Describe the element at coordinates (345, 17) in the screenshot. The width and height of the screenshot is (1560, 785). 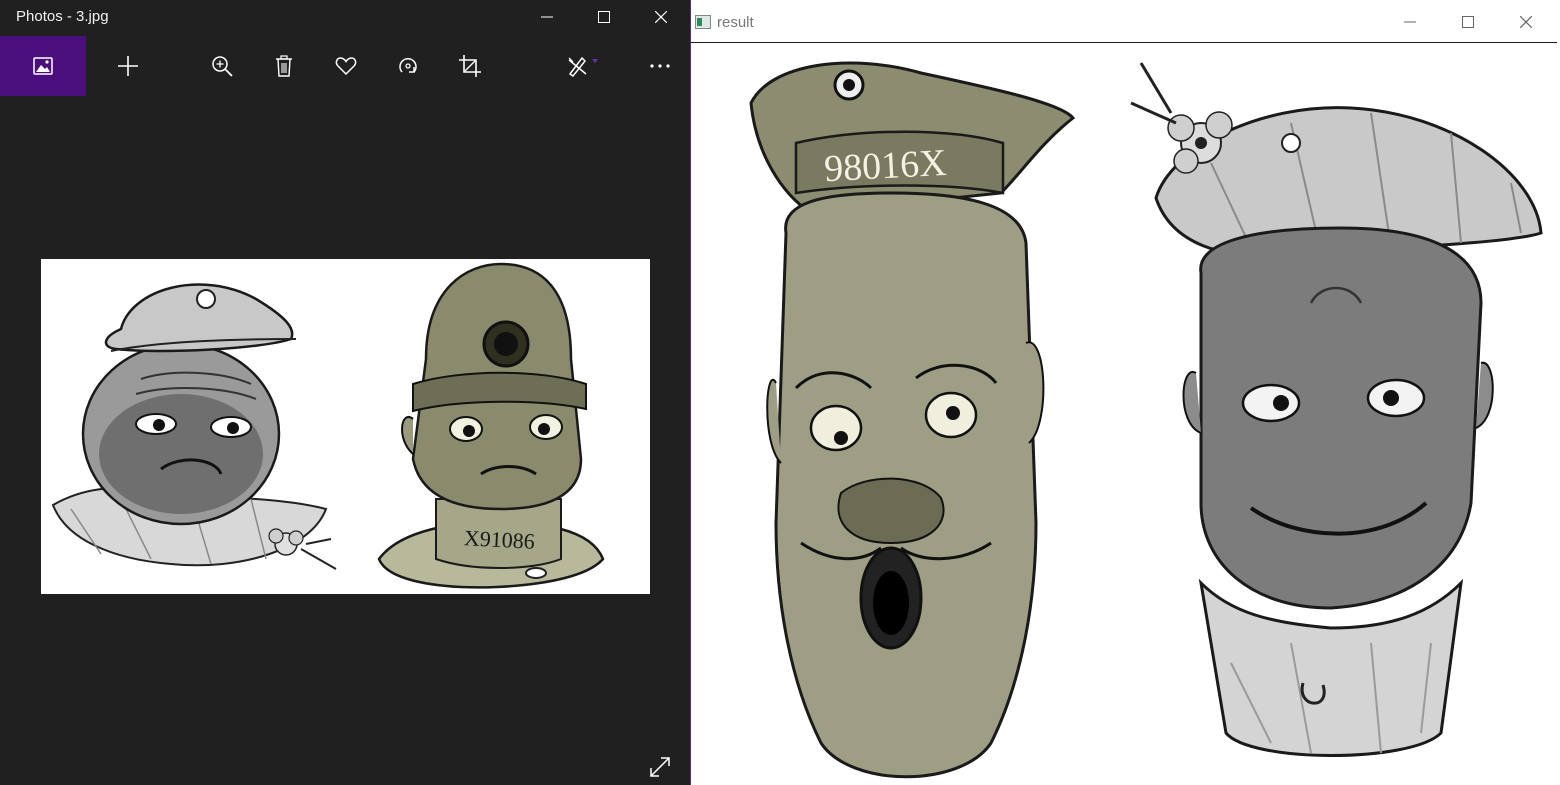
I see `photos-title-bar: Photos - 3.jpg` at that location.